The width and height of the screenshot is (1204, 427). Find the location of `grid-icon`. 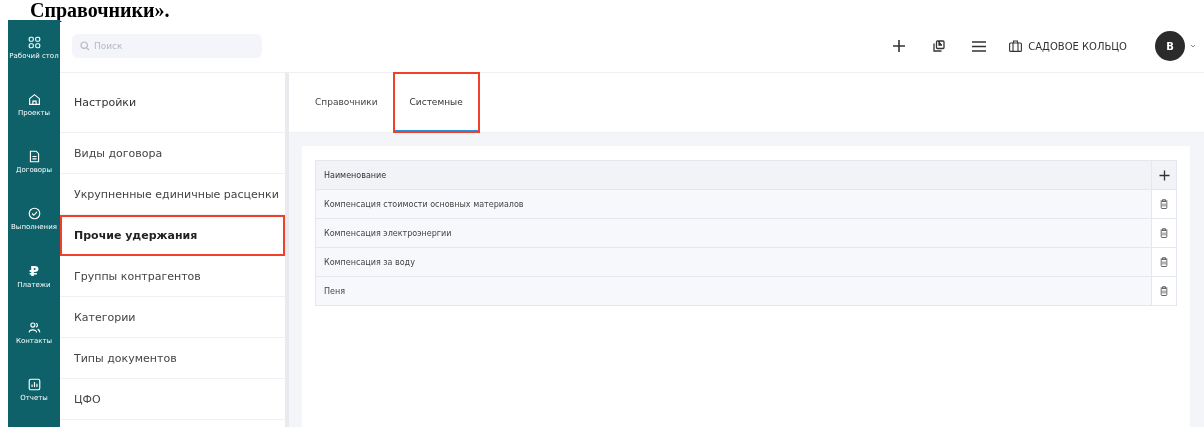

grid-icon is located at coordinates (34, 42).